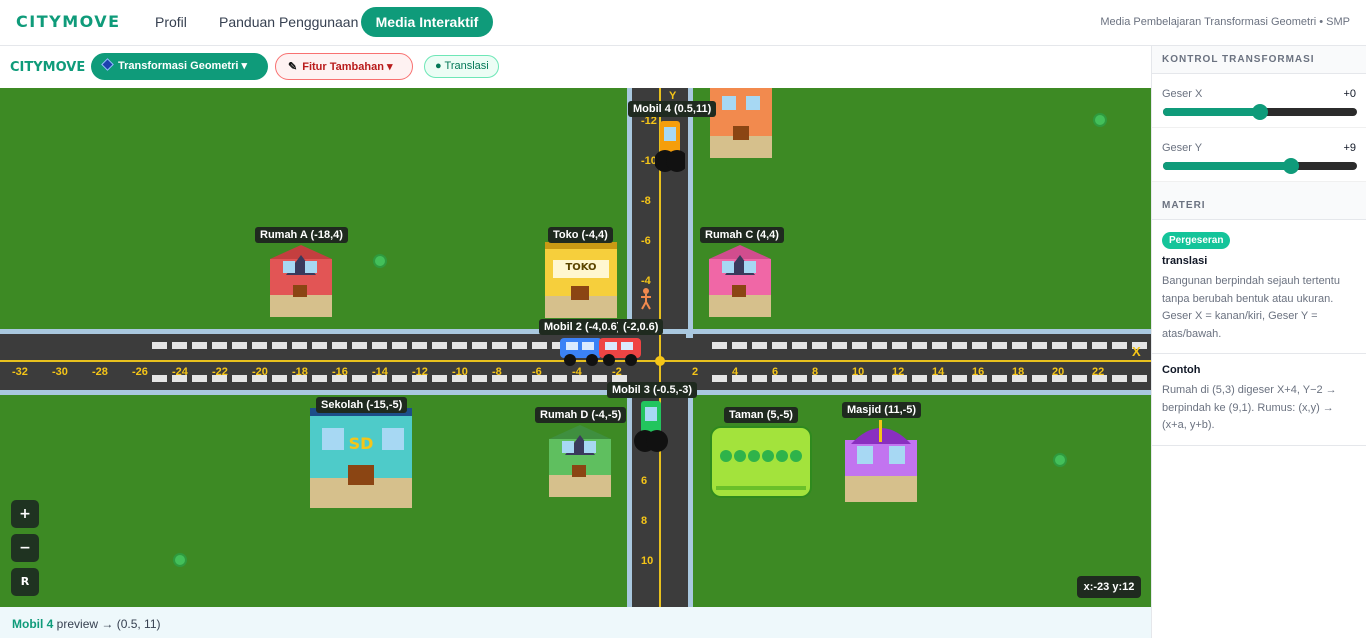  Describe the element at coordinates (1349, 148) in the screenshot. I see `geser-y-value: +9` at that location.